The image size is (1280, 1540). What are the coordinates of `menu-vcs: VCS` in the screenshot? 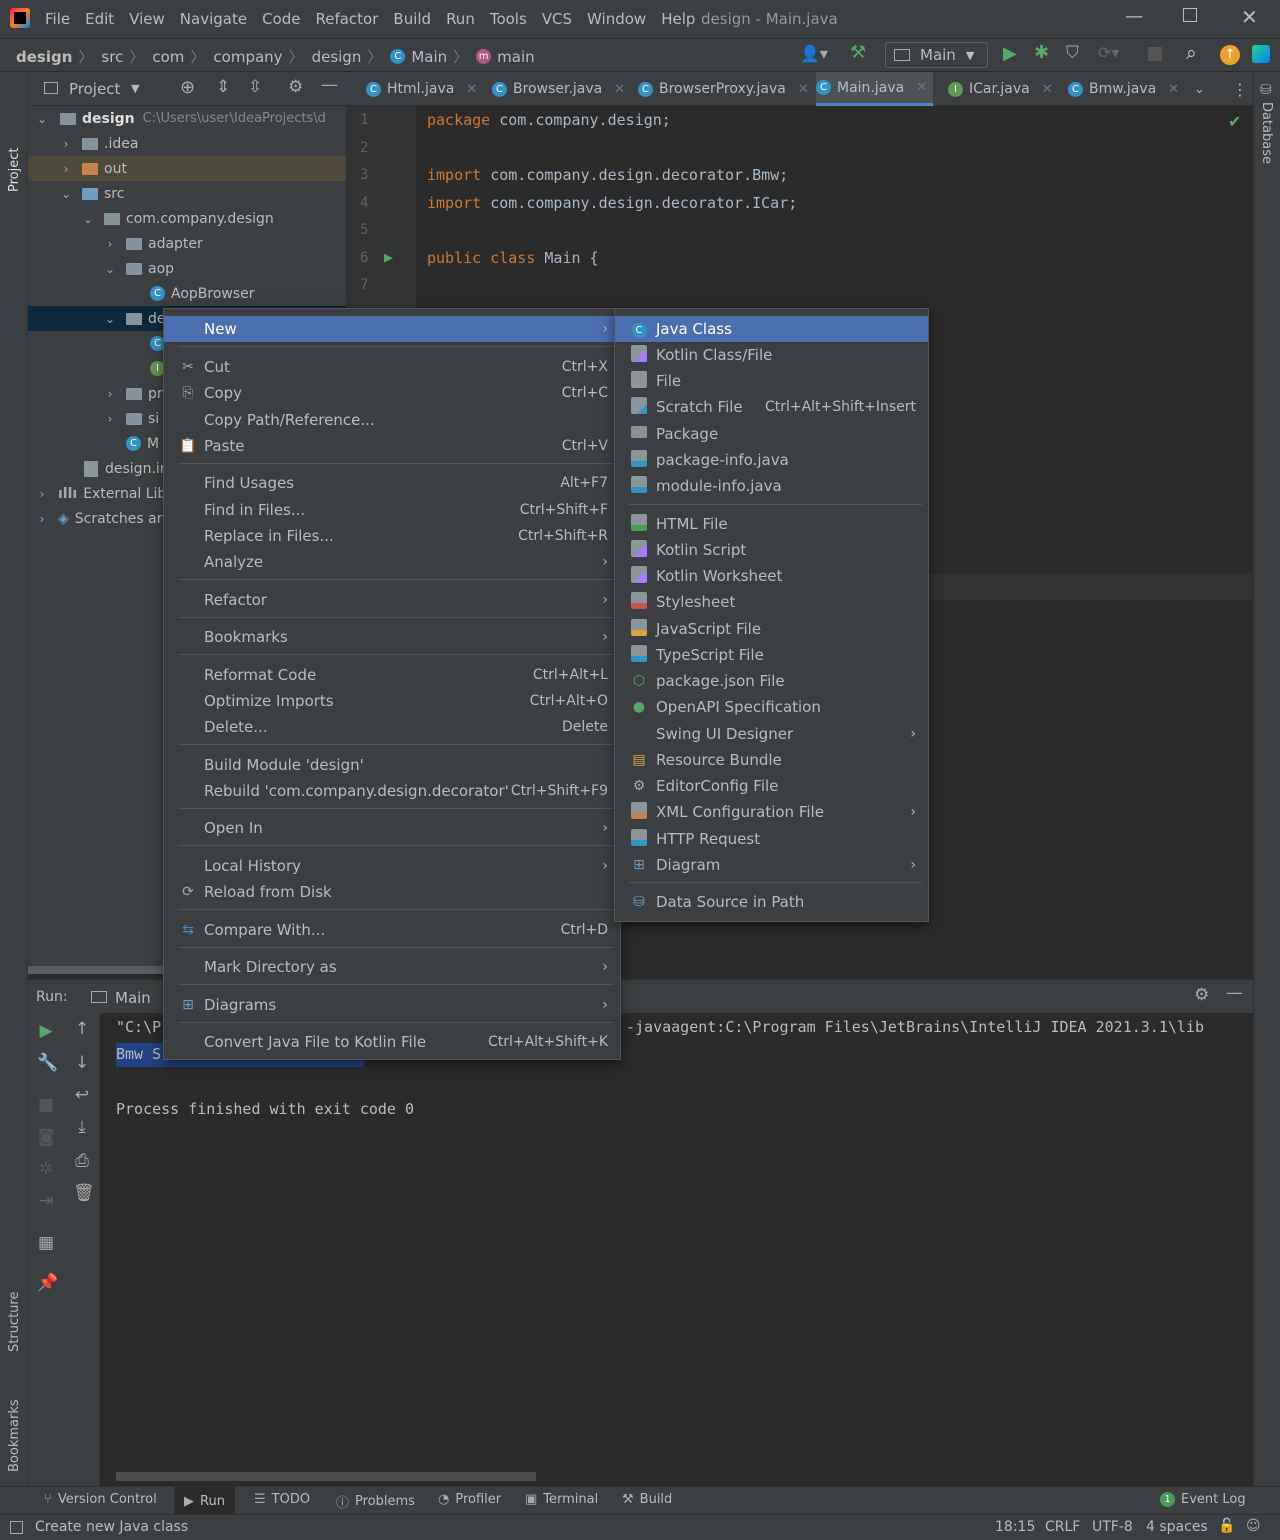 It's located at (557, 19).